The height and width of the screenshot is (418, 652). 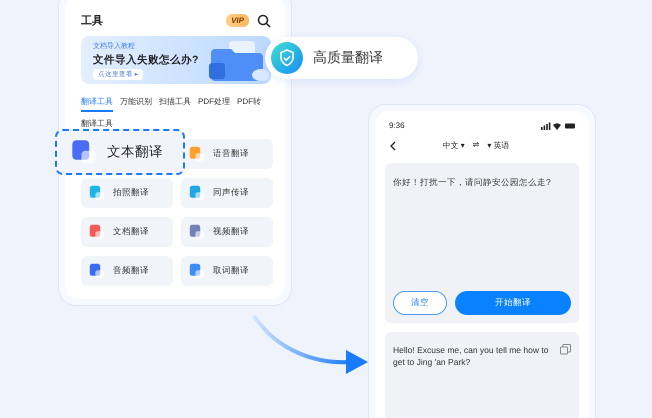 I want to click on translate-button: 开始翻译, so click(x=513, y=303).